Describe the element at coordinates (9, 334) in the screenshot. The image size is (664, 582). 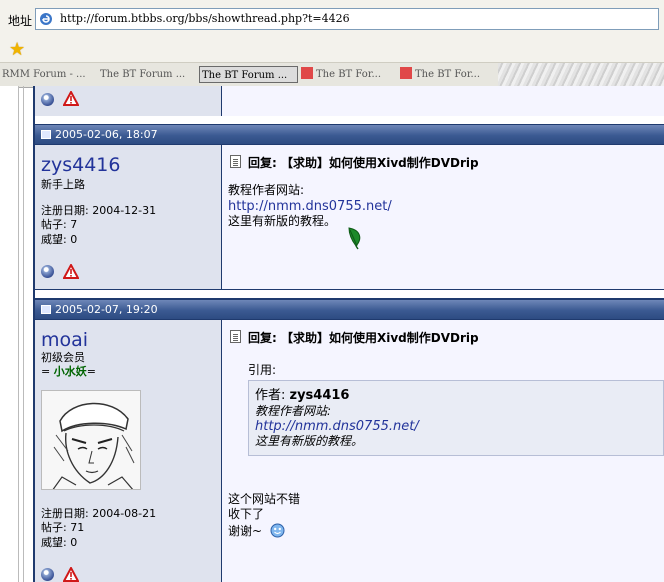
I see `page-margin` at that location.